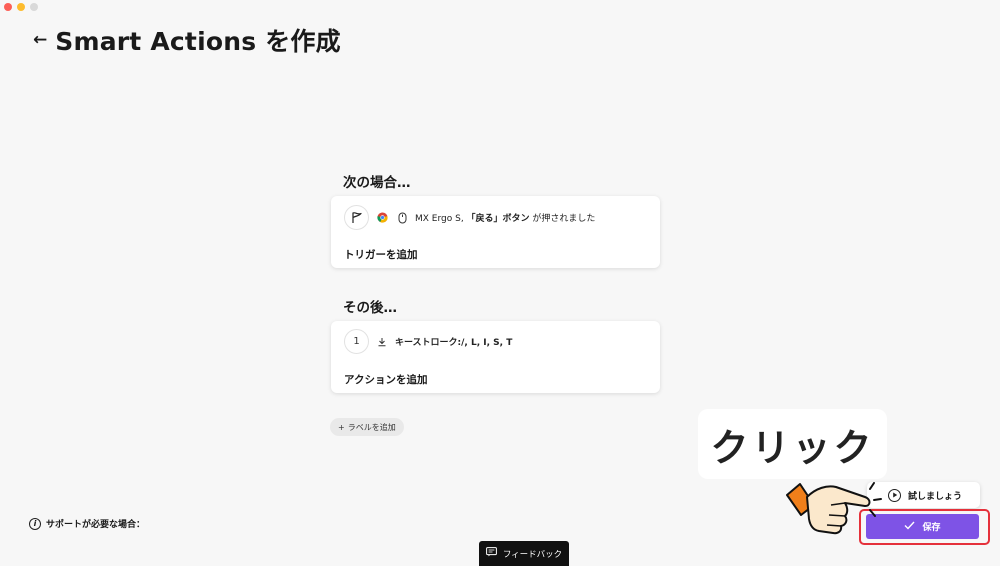 The height and width of the screenshot is (566, 1000). Describe the element at coordinates (935, 496) in the screenshot. I see `try-label: 試しましょう` at that location.